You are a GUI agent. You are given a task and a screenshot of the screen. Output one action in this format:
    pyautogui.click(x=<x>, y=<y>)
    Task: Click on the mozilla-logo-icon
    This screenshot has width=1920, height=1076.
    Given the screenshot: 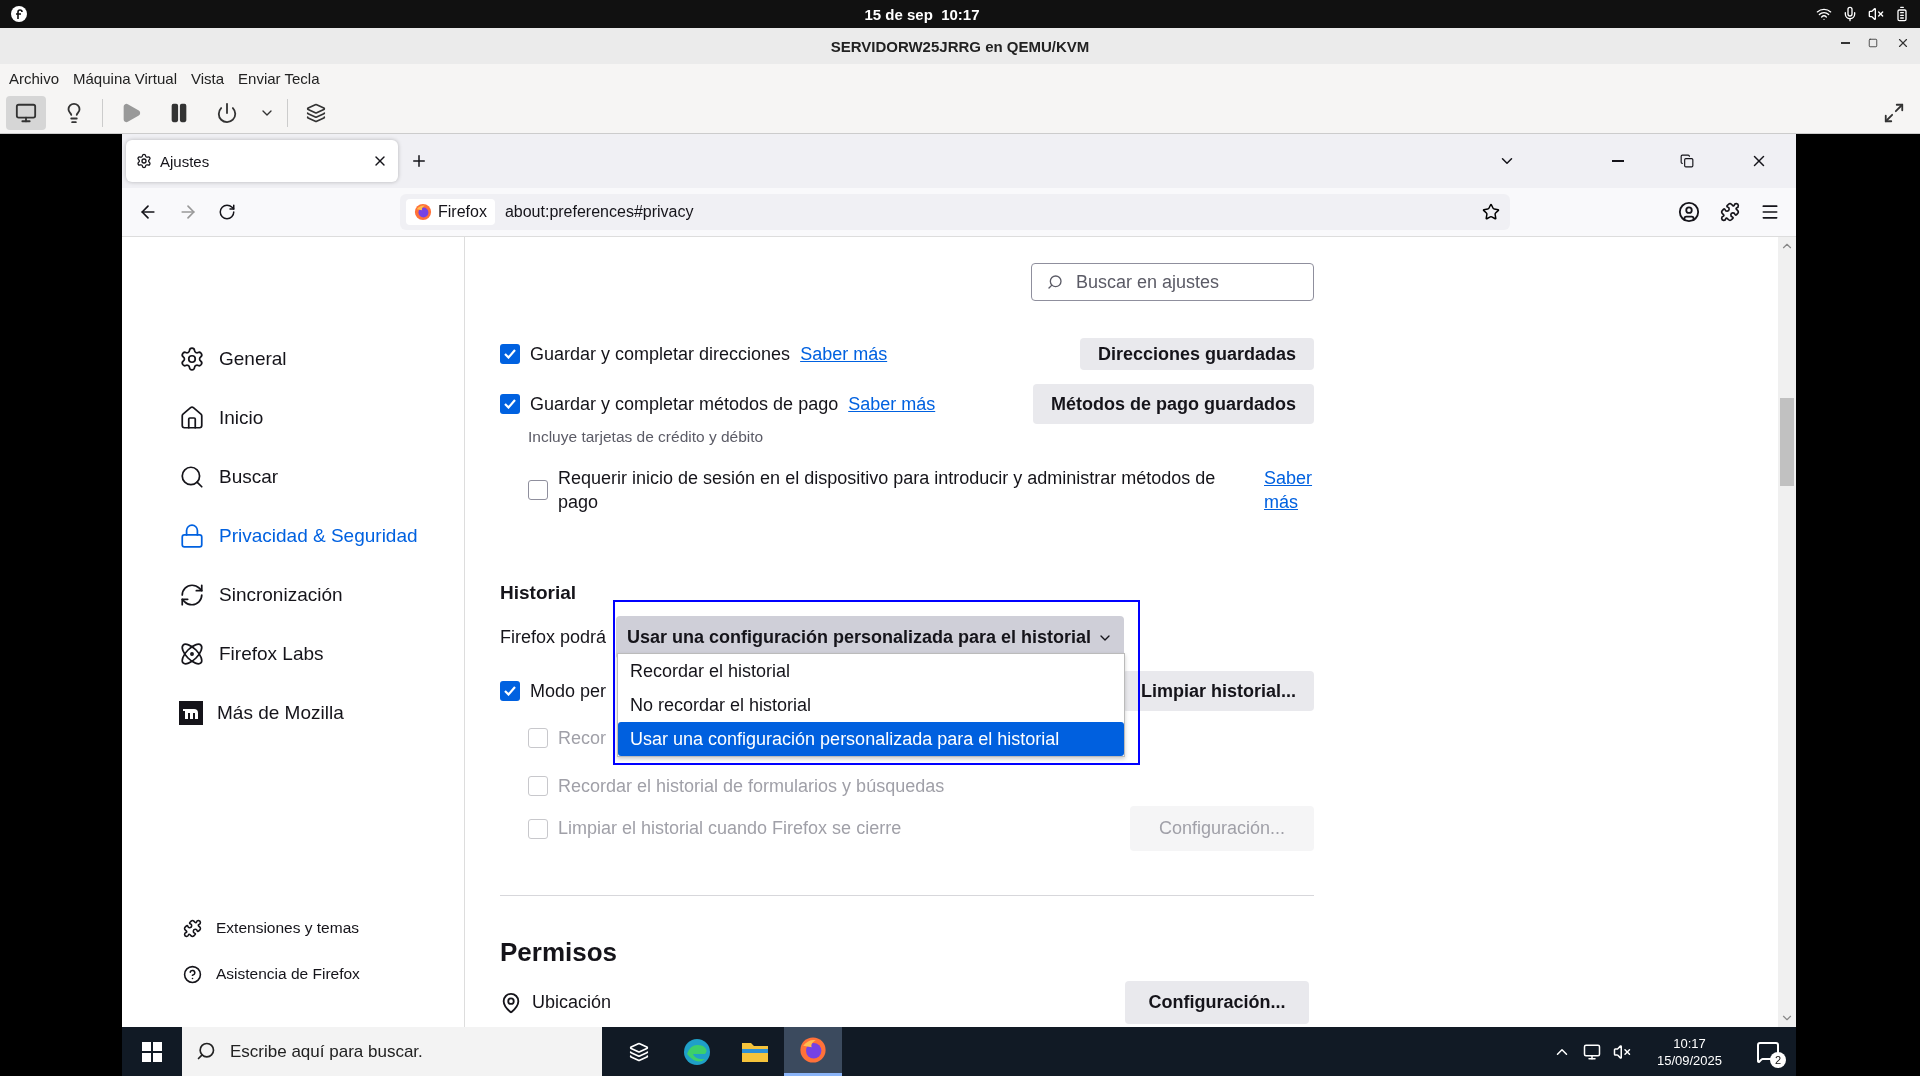 What is the action you would take?
    pyautogui.click(x=191, y=712)
    